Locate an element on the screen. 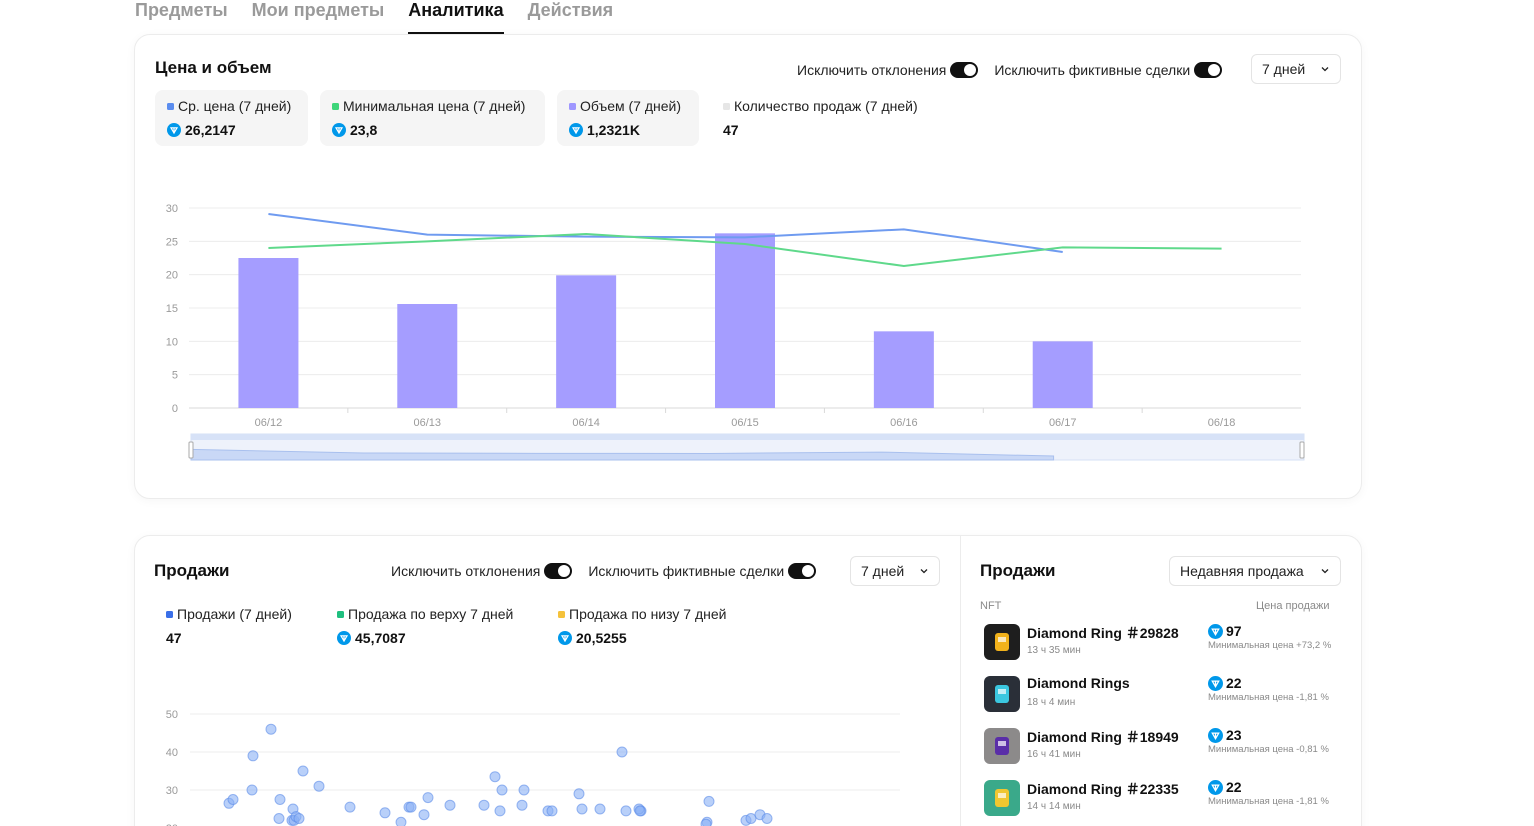 The image size is (1534, 826). sales-bottom-value-text: 20,5255 is located at coordinates (601, 638).